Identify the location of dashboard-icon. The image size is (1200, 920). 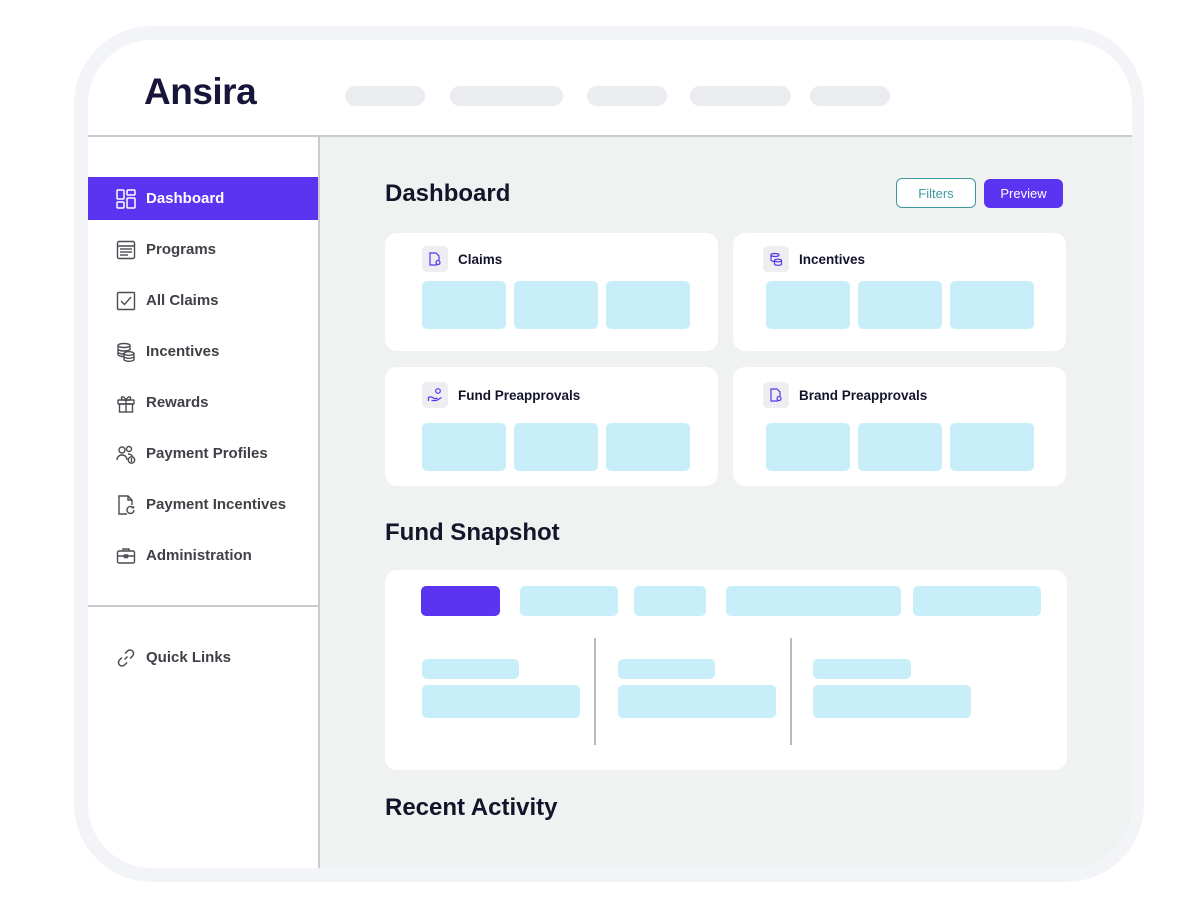
(126, 199).